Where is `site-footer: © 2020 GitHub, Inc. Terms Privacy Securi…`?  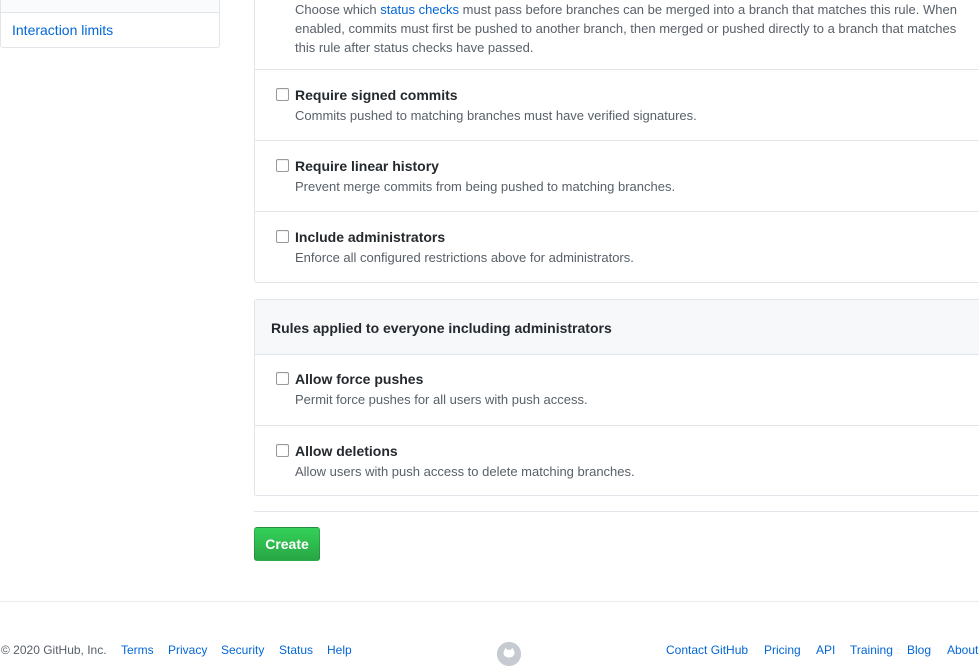
site-footer: © 2020 GitHub, Inc. Terms Privacy Securi… is located at coordinates (489, 654).